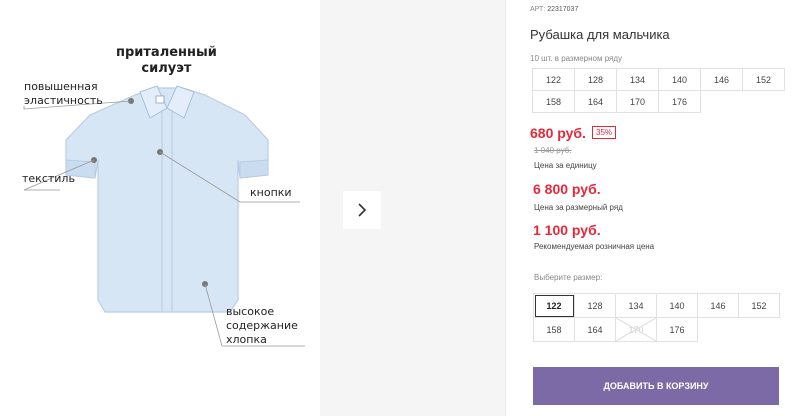 This screenshot has height=416, width=800. I want to click on size-option-140: 140, so click(677, 306).